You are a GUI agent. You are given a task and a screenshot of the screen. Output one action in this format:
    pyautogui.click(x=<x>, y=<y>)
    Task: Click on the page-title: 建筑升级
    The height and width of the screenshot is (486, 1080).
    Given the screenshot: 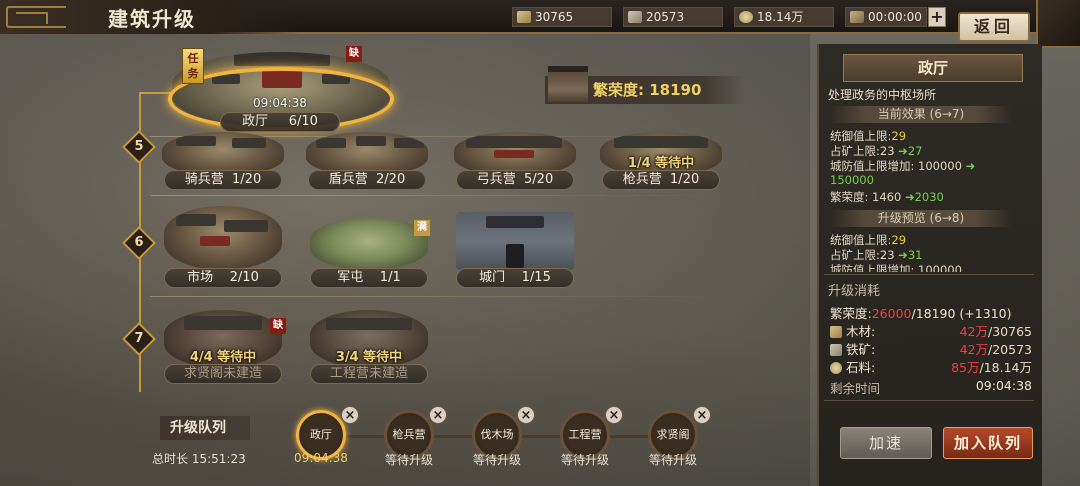 What is the action you would take?
    pyautogui.click(x=152, y=19)
    